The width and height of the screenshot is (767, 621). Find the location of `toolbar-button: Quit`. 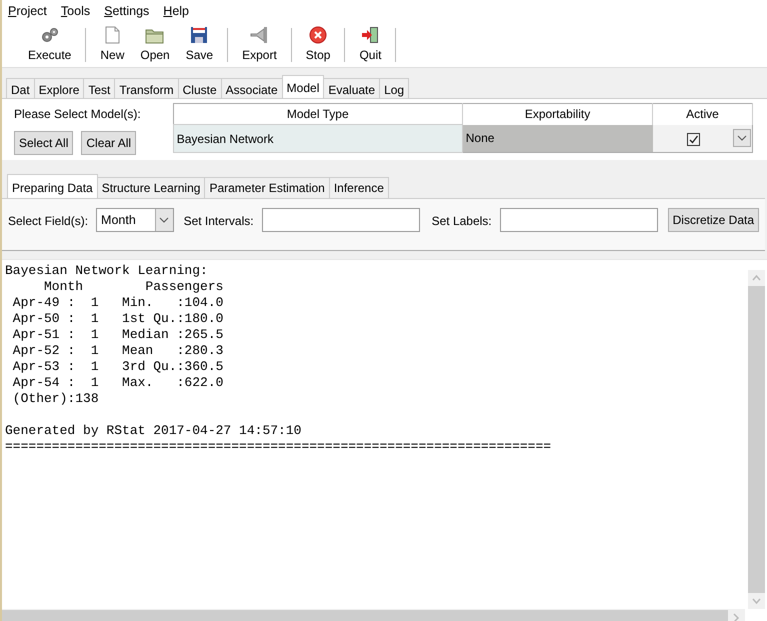

toolbar-button: Quit is located at coordinates (370, 45).